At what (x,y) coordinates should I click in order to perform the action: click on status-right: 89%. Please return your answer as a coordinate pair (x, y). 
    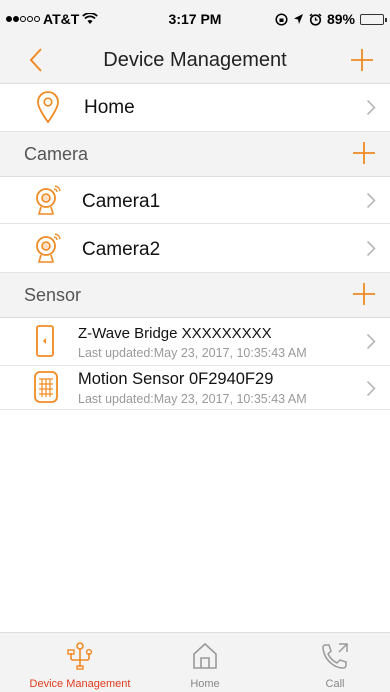
    Looking at the image, I should click on (331, 19).